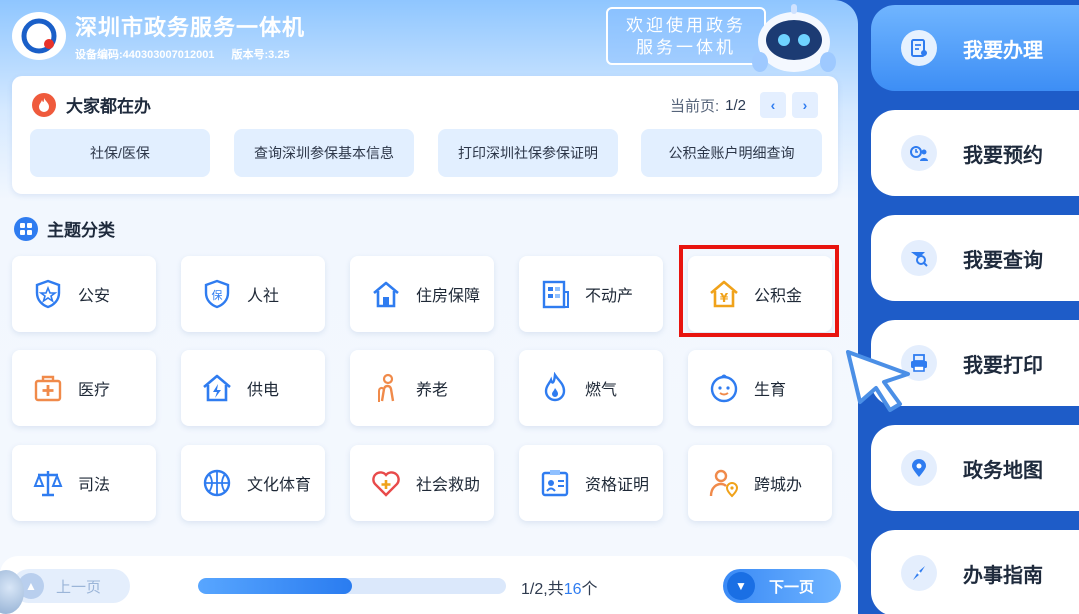 The width and height of the screenshot is (1079, 614). What do you see at coordinates (770, 390) in the screenshot?
I see `topic-label: 生育` at bounding box center [770, 390].